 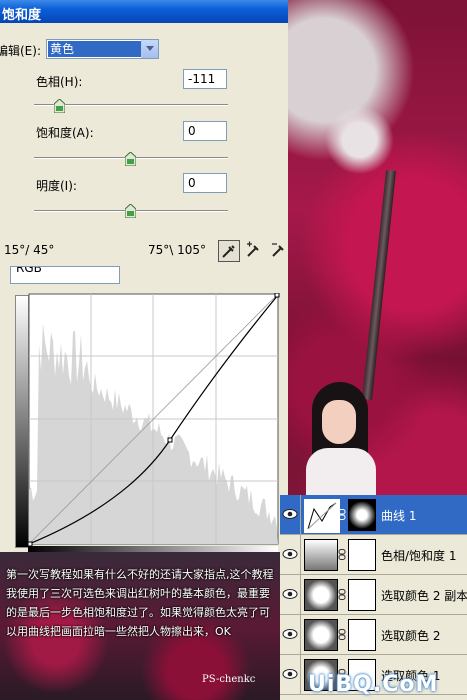 I want to click on eyedropper-icon, so click(x=229, y=251).